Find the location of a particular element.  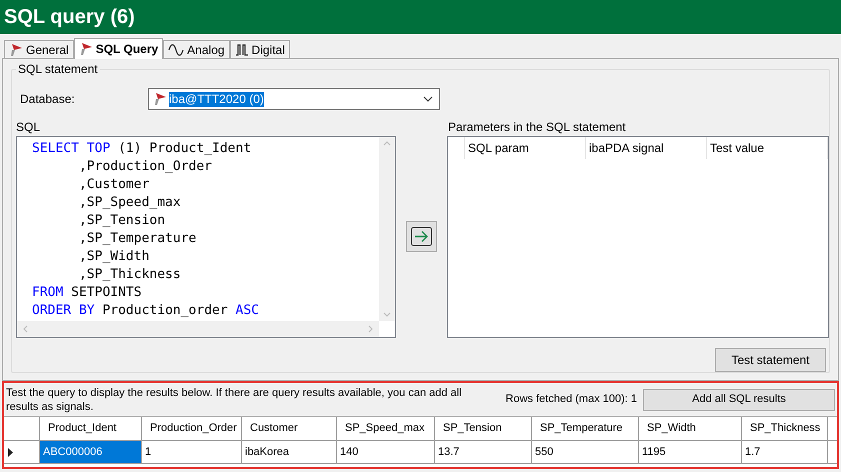

database-value: iba@TTT2020 (0) is located at coordinates (216, 99).